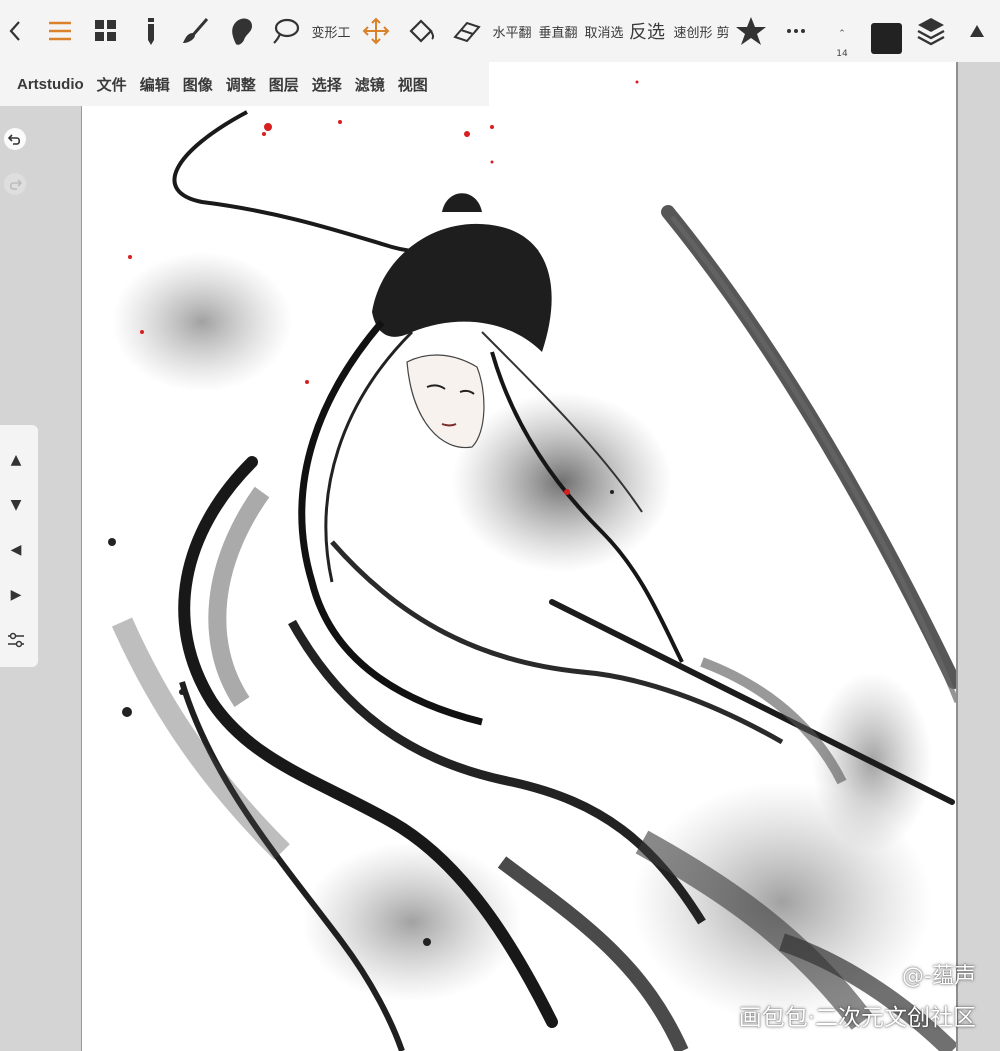  What do you see at coordinates (112, 84) in the screenshot?
I see `menu-file: 文件` at bounding box center [112, 84].